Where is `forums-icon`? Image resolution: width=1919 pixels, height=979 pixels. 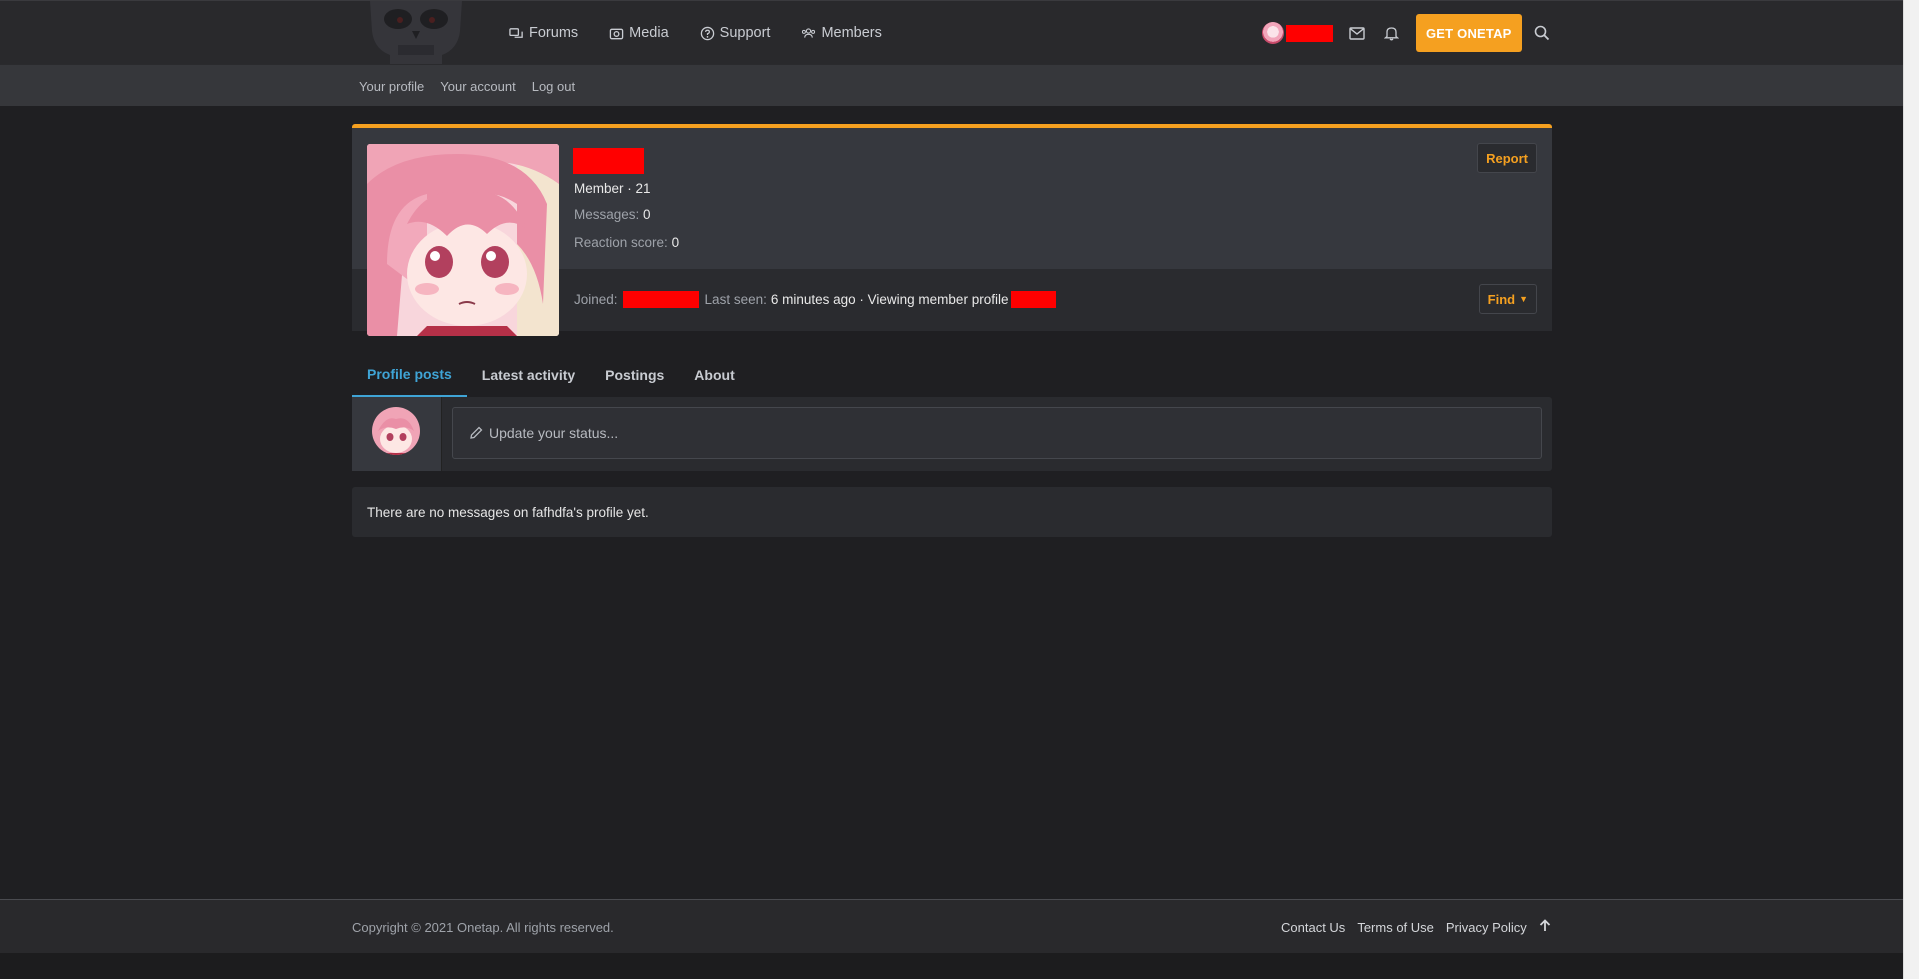 forums-icon is located at coordinates (516, 32).